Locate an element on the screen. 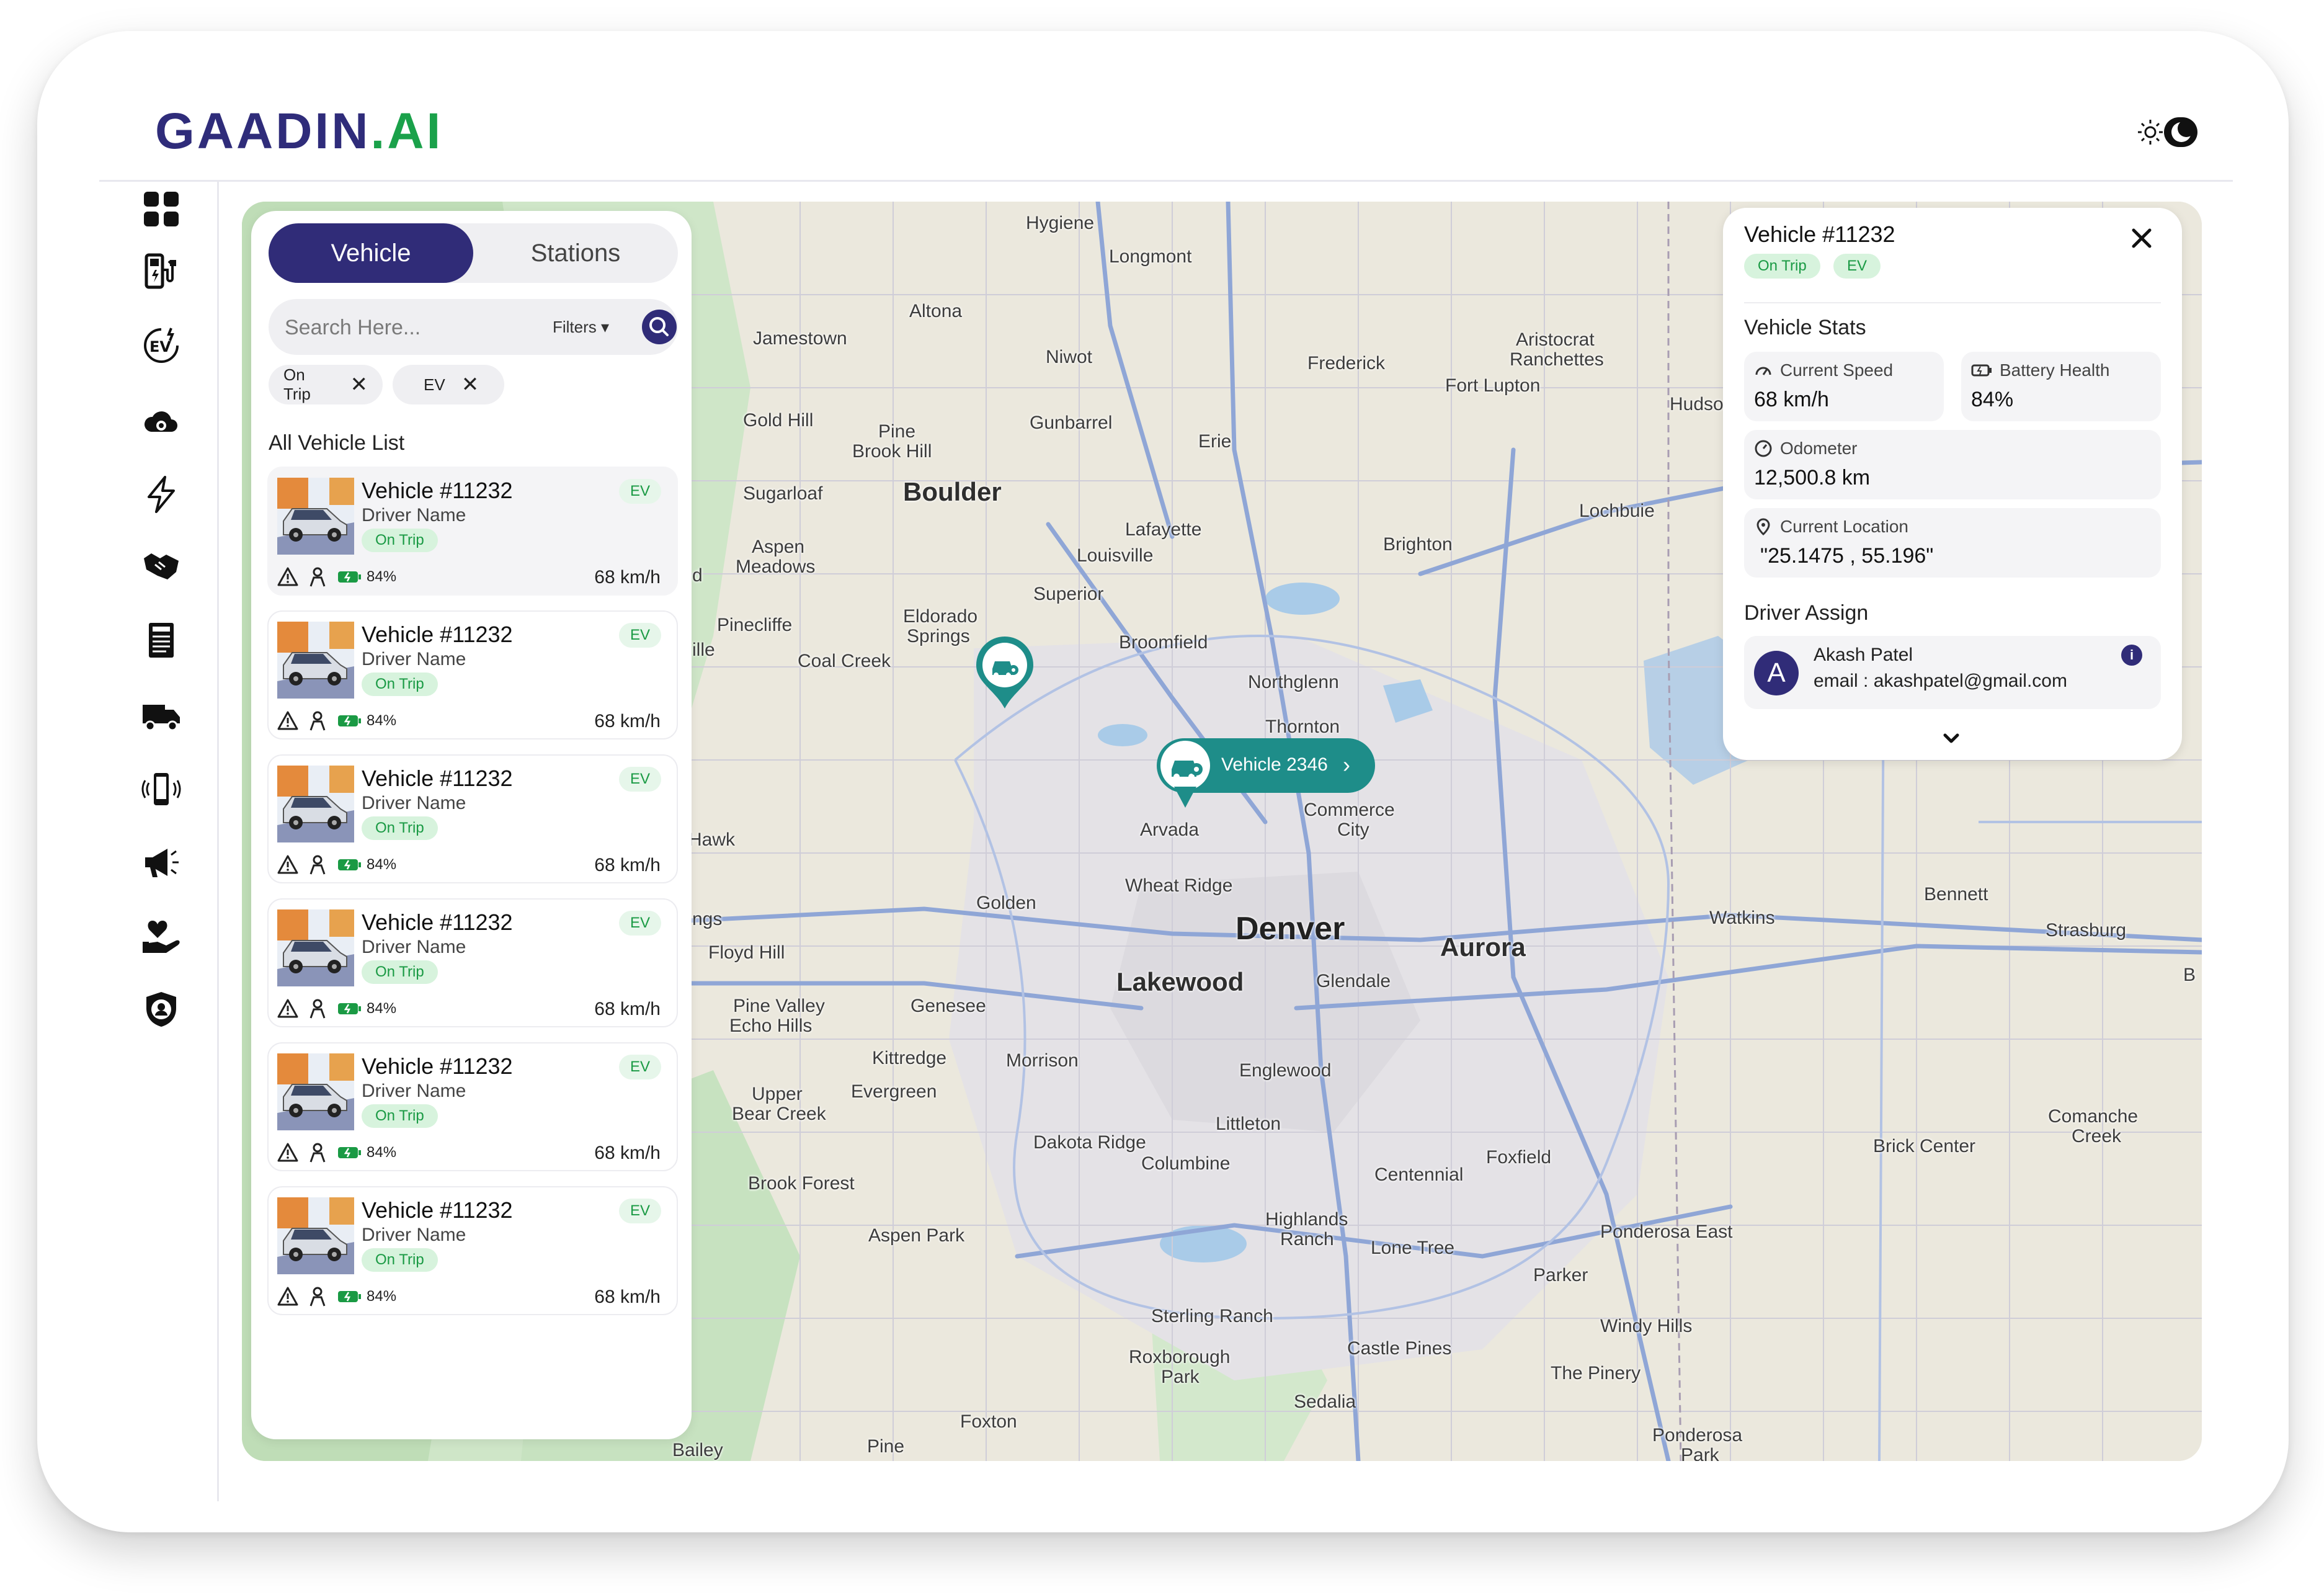 The height and width of the screenshot is (1595, 2324). map-label: Frederick is located at coordinates (1347, 363).